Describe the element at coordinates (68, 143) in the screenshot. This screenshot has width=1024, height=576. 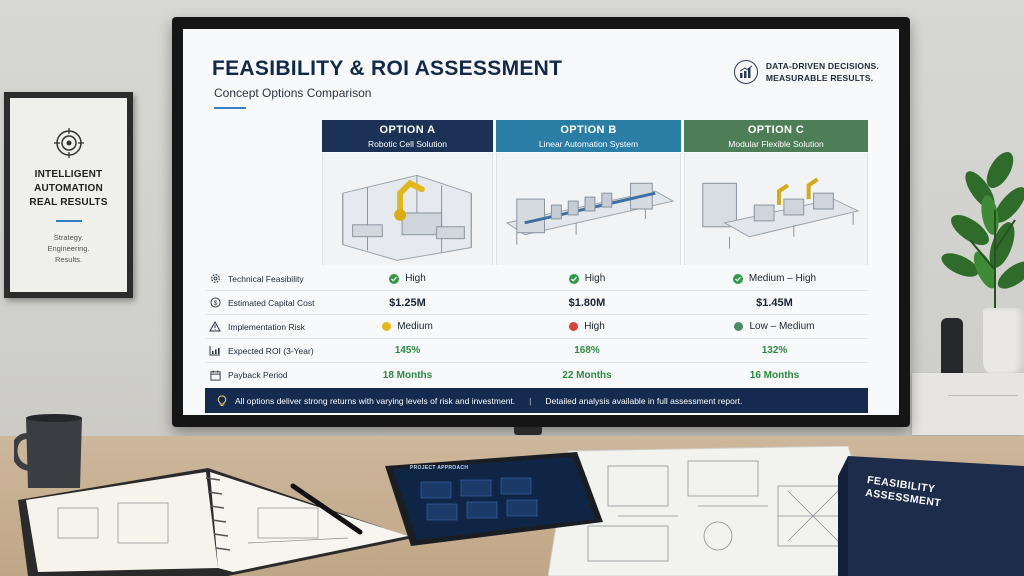
I see `target-icon` at that location.